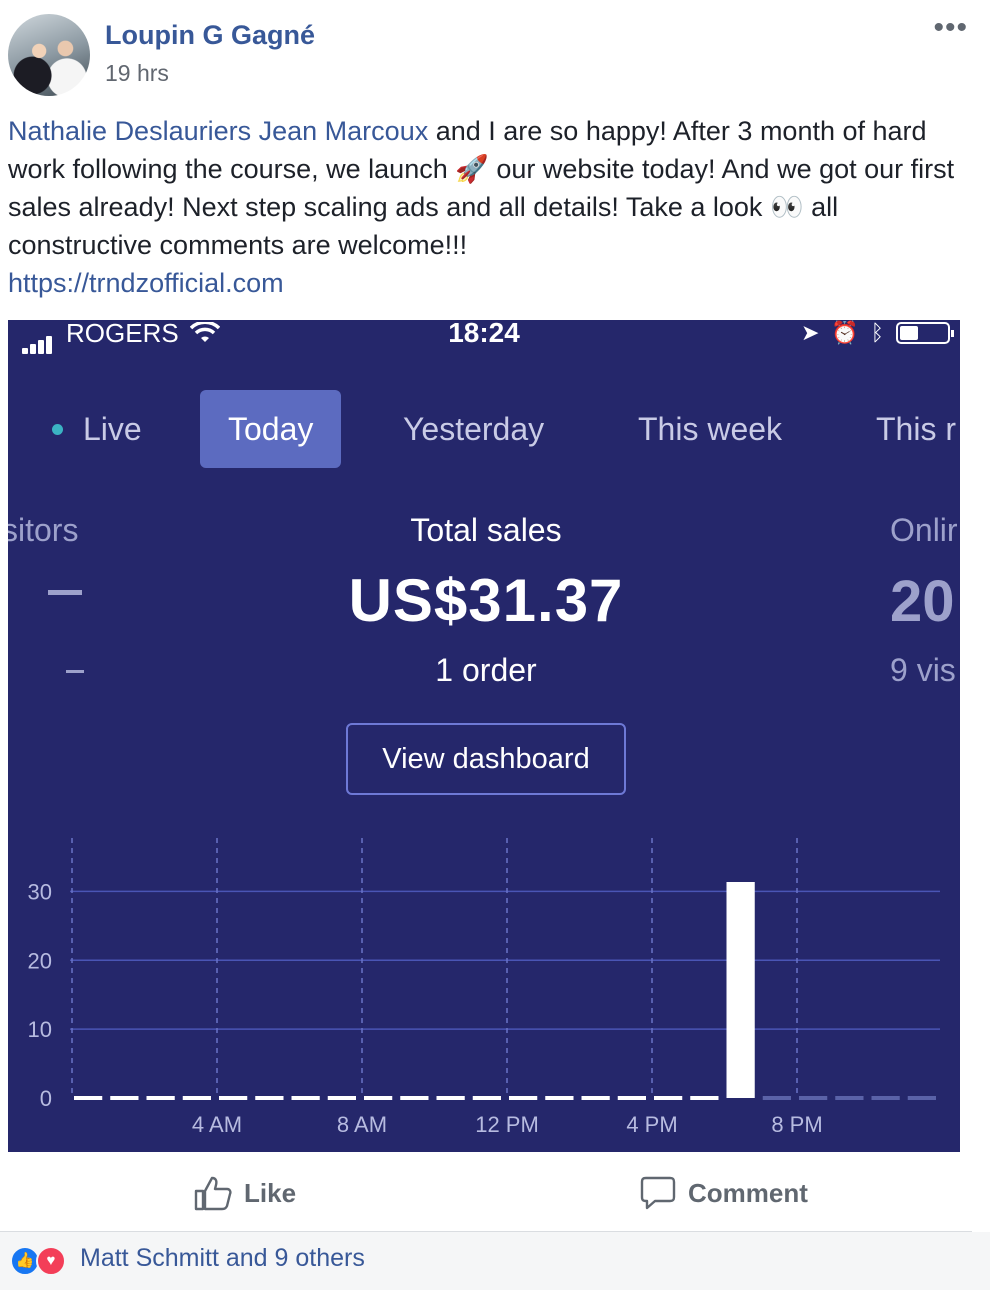 The image size is (990, 1290). I want to click on more-horizontal-icon: •••, so click(950, 28).